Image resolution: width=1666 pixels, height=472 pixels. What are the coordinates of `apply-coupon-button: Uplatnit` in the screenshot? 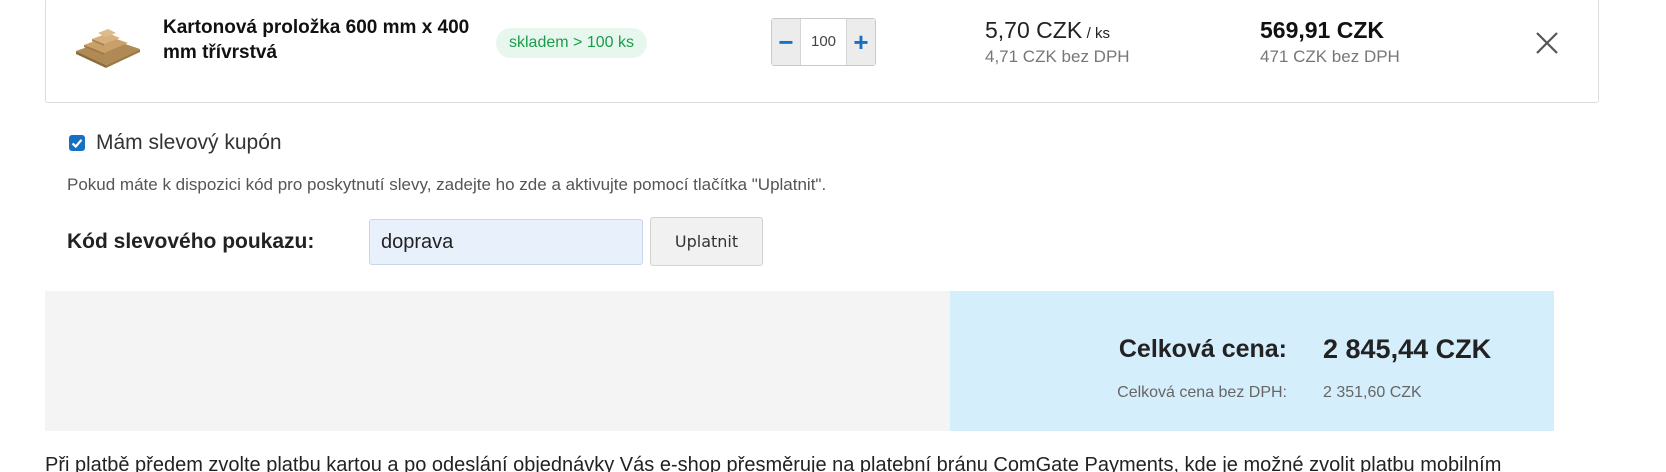 It's located at (706, 241).